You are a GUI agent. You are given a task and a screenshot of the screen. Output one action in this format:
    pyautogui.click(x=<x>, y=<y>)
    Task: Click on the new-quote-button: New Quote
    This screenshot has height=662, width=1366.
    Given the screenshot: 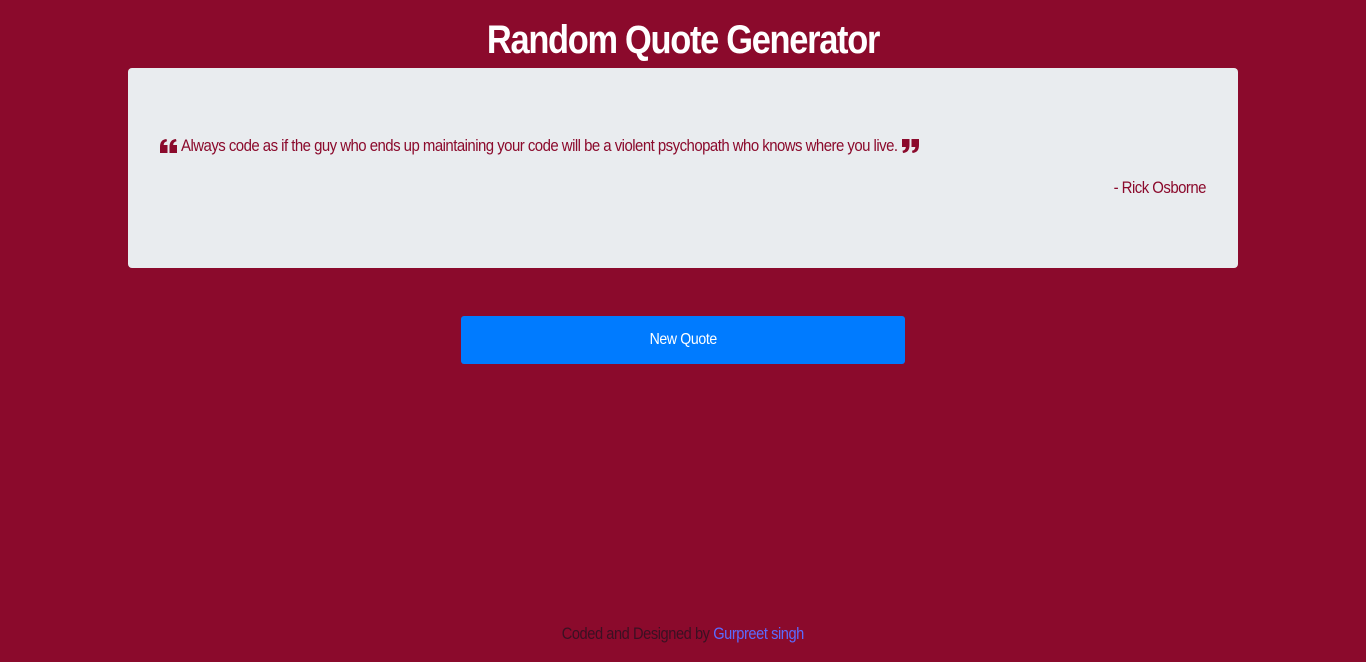 What is the action you would take?
    pyautogui.click(x=683, y=340)
    